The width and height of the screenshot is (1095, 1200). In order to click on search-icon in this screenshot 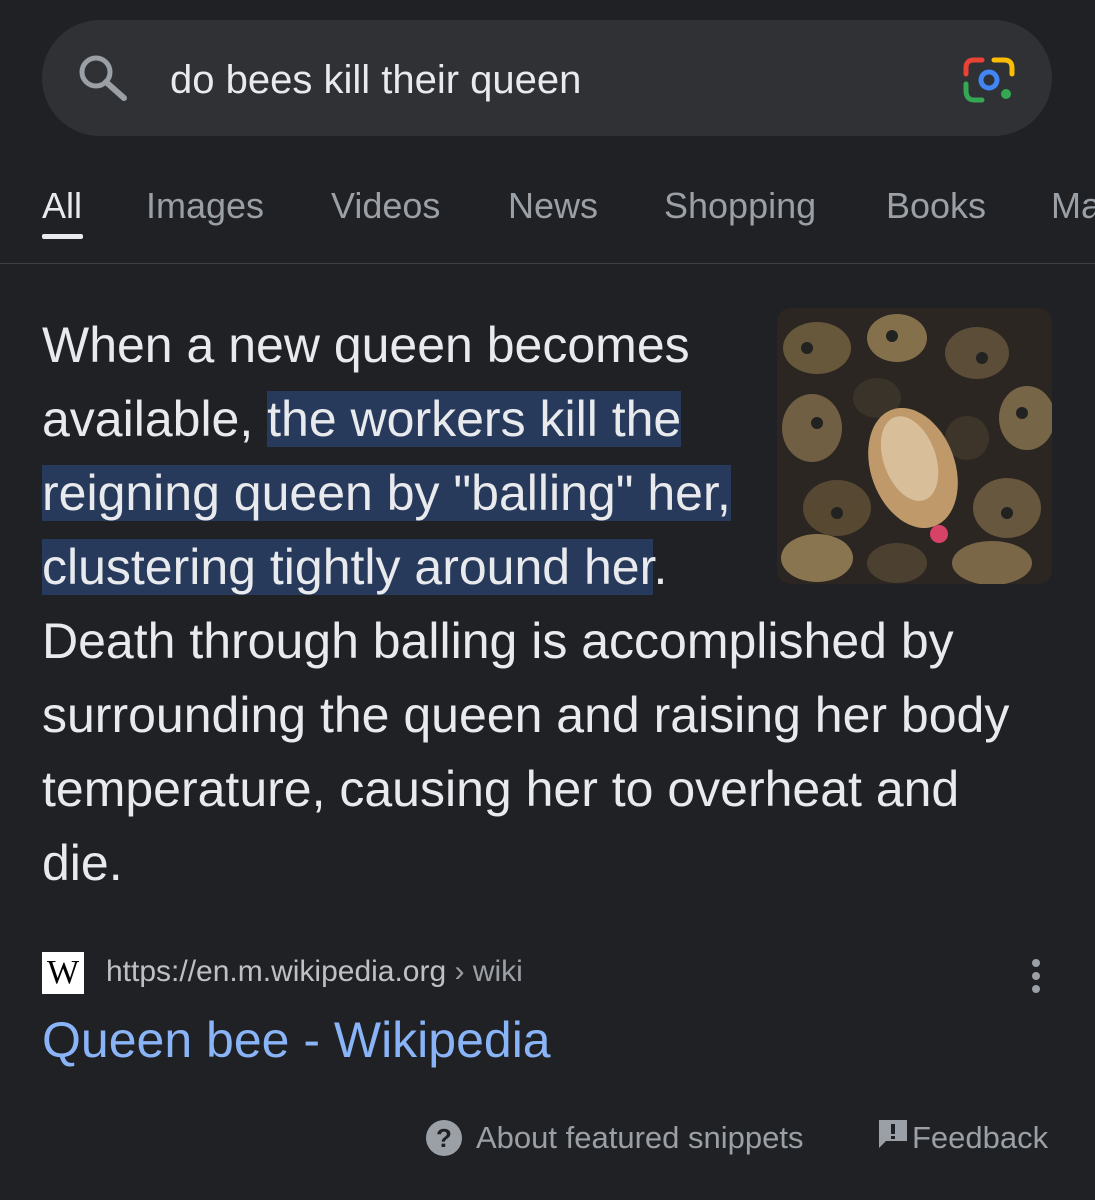, I will do `click(104, 80)`.